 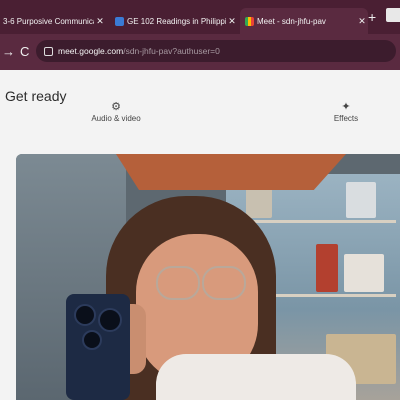 I want to click on effects-label: Effects, so click(x=346, y=118).